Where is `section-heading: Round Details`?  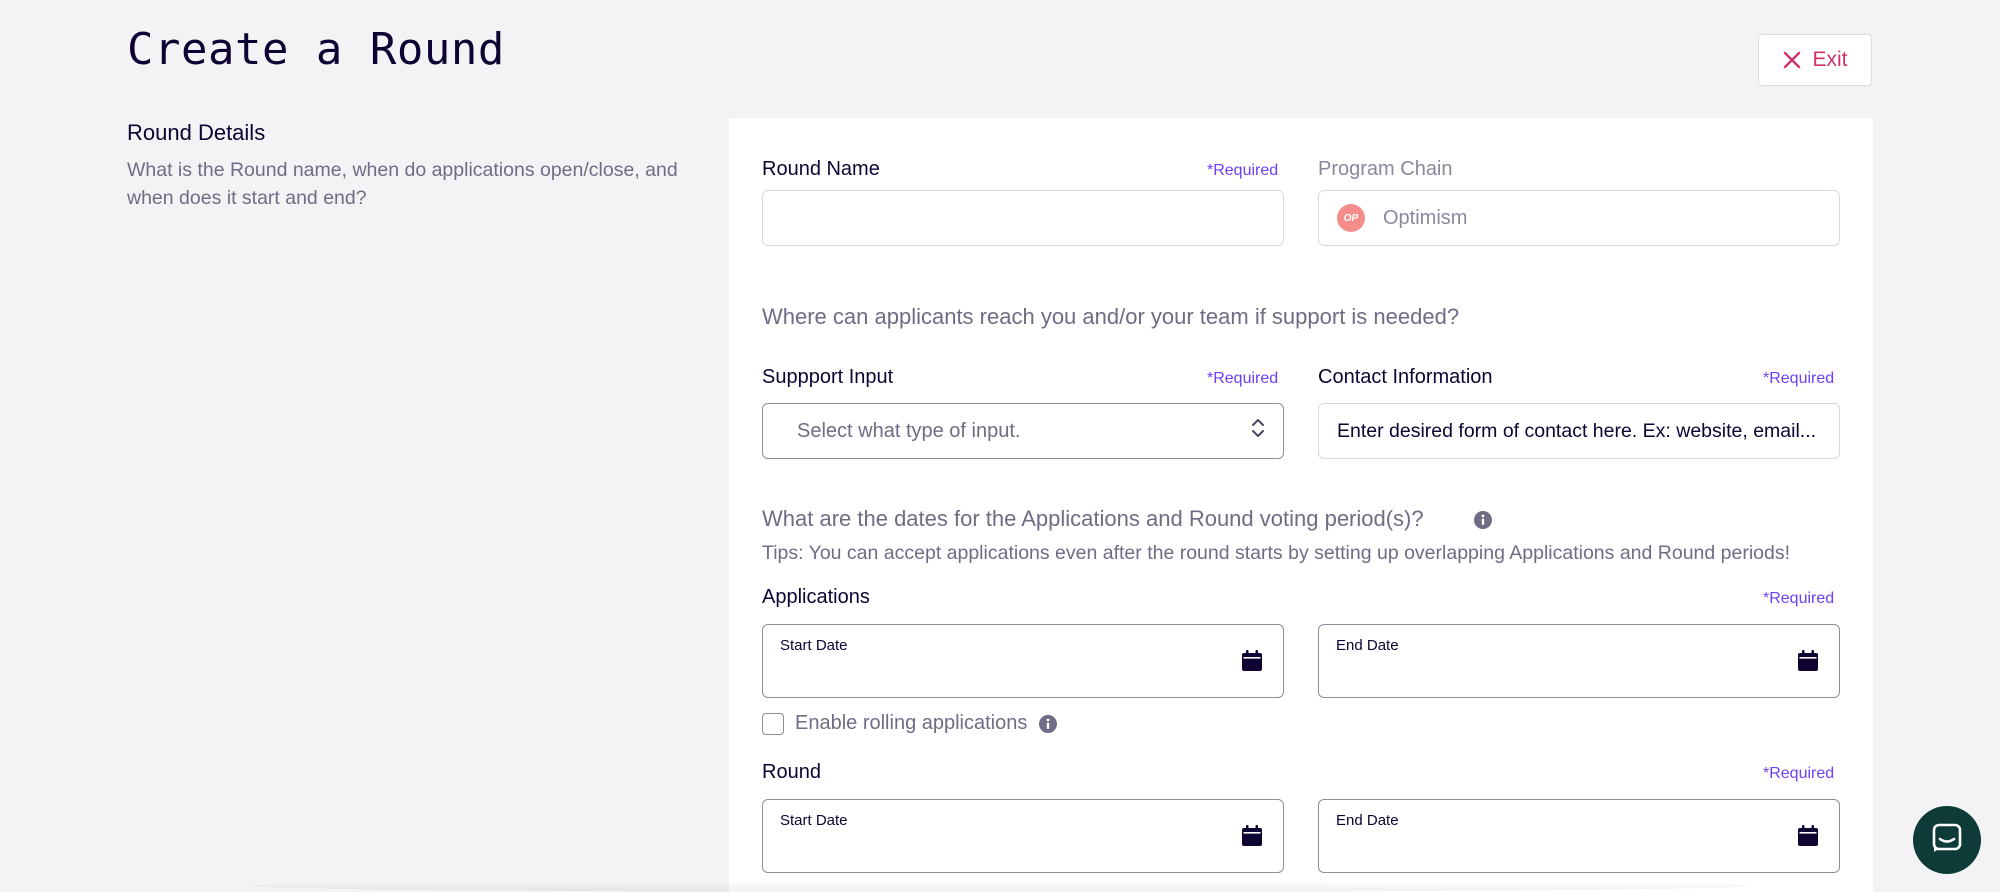
section-heading: Round Details is located at coordinates (196, 132).